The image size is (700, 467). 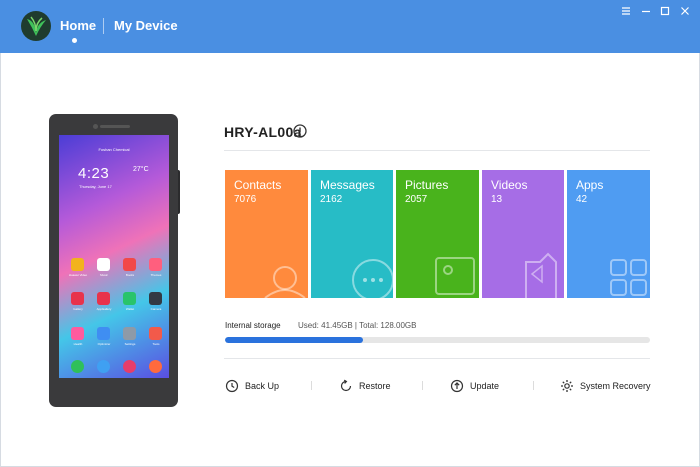 What do you see at coordinates (104, 344) in the screenshot?
I see `phone-app-label: Optimizer` at bounding box center [104, 344].